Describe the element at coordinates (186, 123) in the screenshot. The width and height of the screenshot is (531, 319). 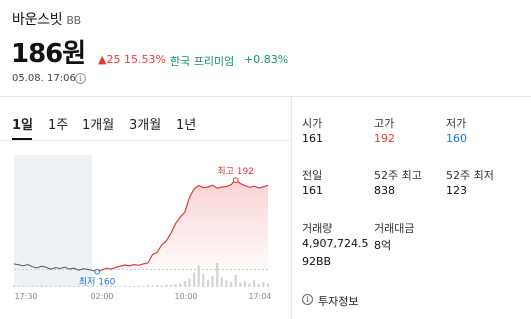
I see `tab-1-year: 1년` at that location.